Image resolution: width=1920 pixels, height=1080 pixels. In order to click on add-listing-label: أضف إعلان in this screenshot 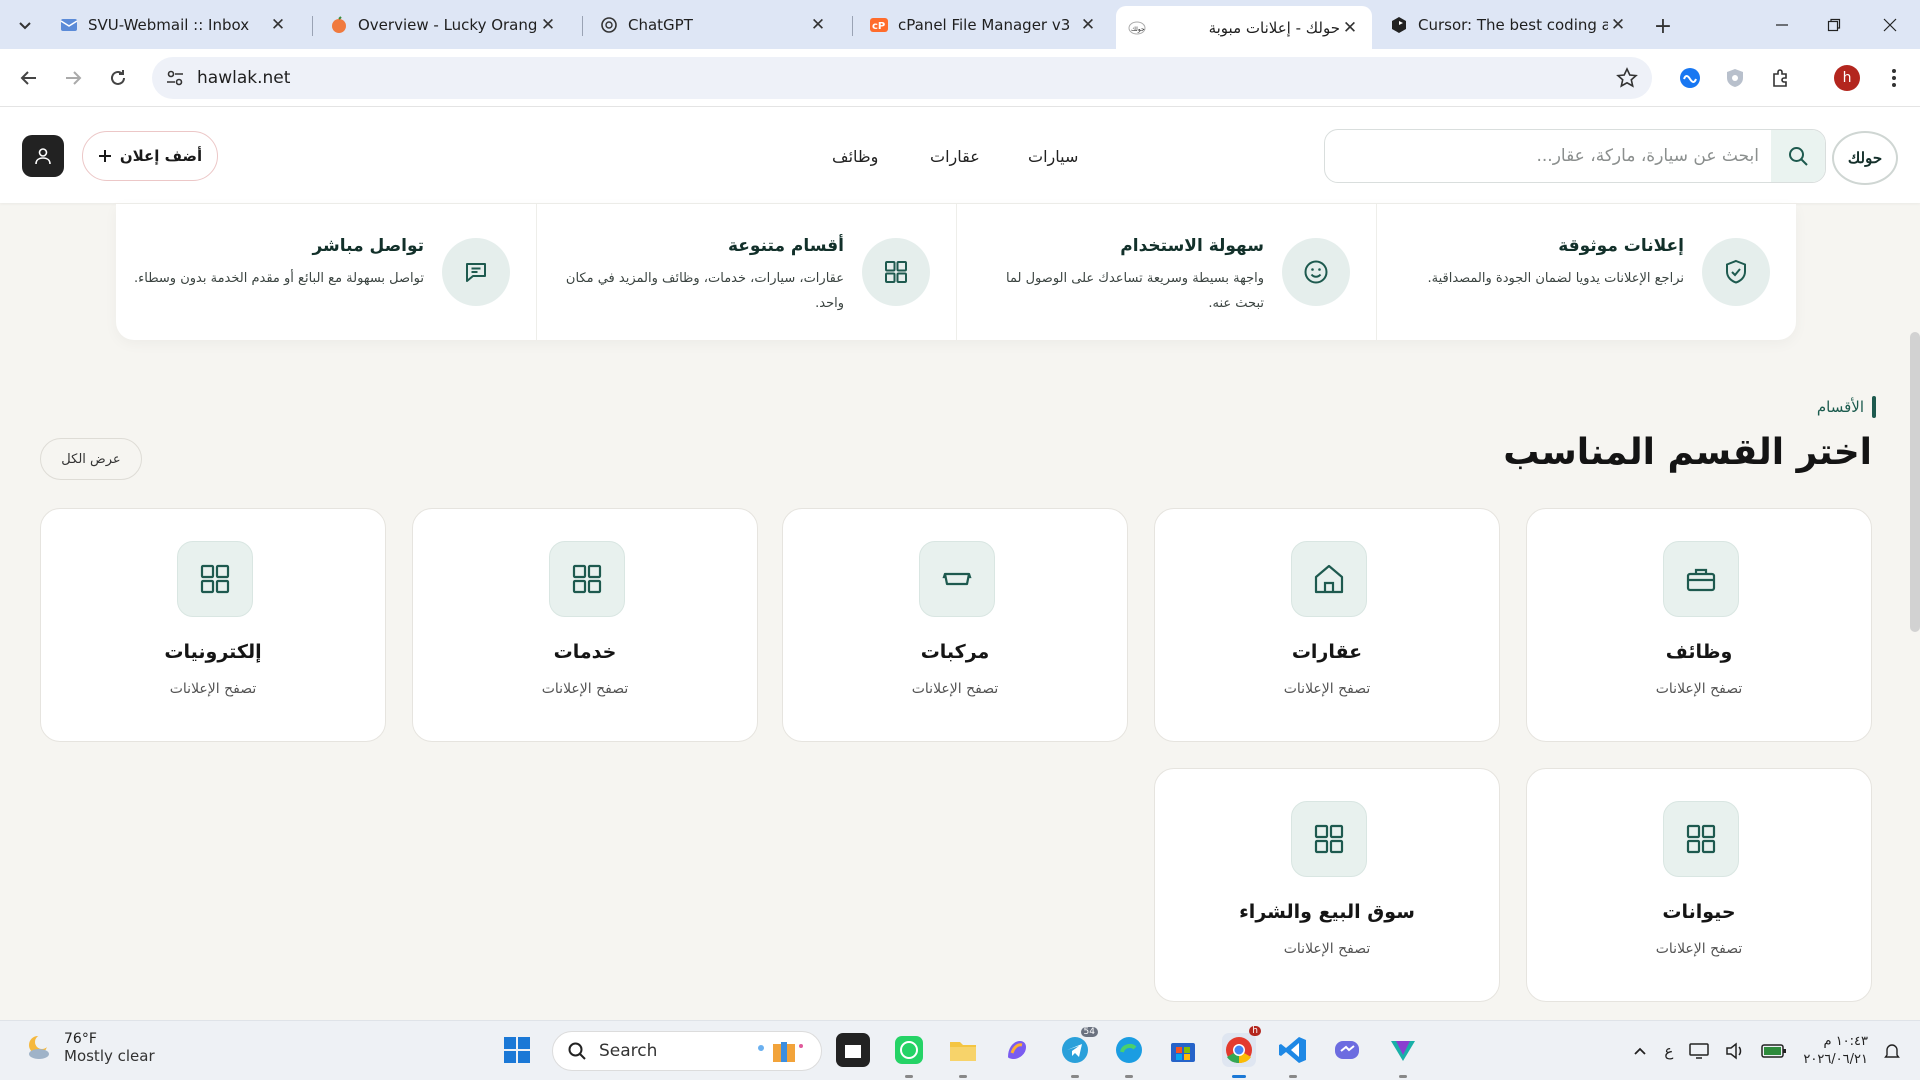, I will do `click(161, 156)`.